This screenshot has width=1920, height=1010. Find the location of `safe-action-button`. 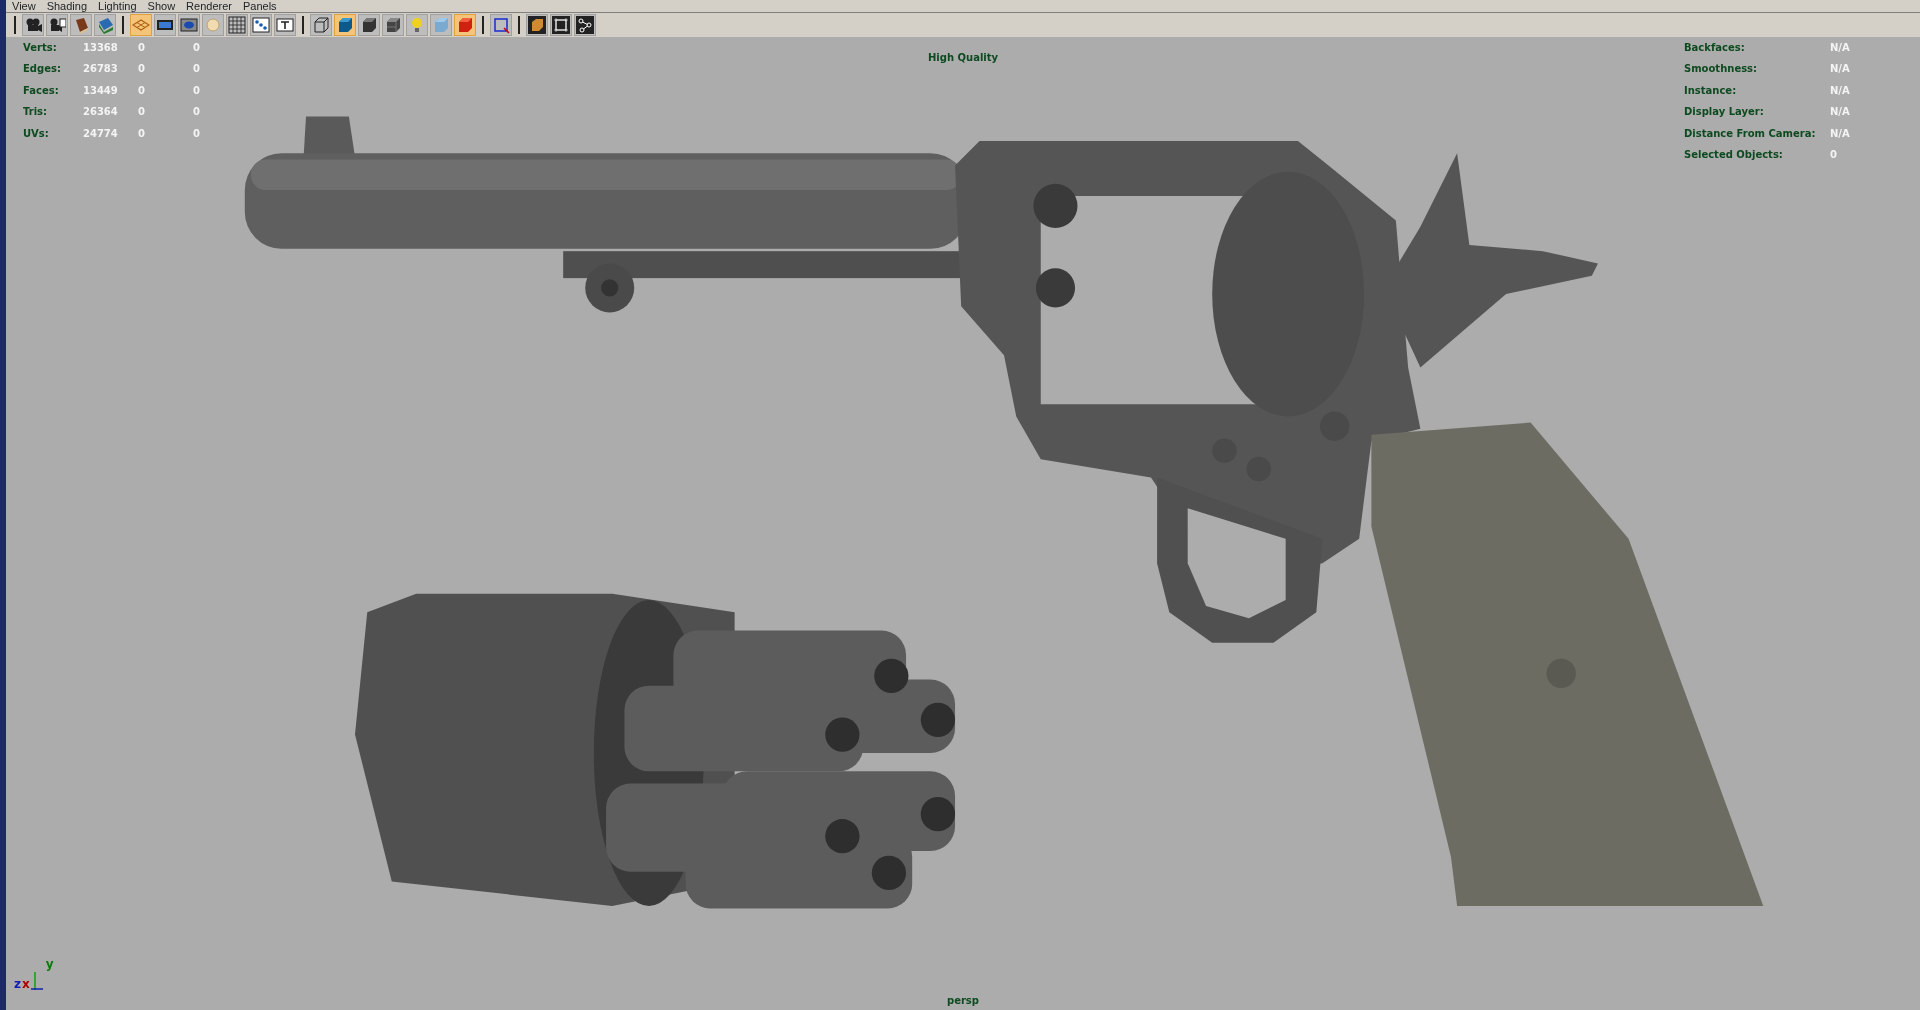

safe-action-button is located at coordinates (261, 25).